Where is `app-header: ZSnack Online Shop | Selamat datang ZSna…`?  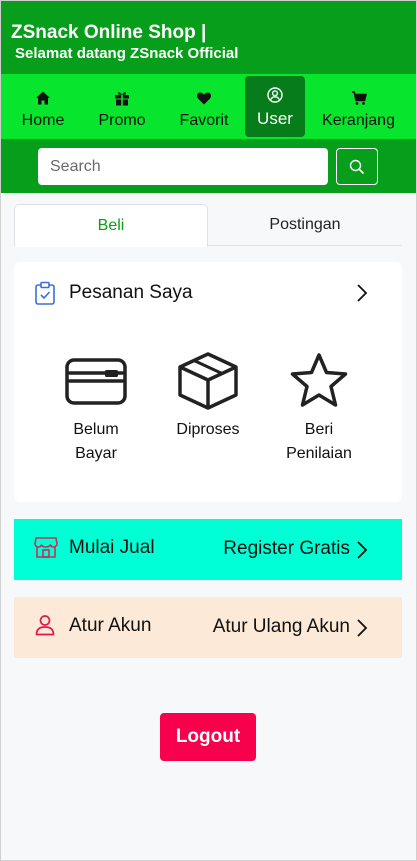
app-header: ZSnack Online Shop | Selamat datang ZSna… is located at coordinates (208, 37).